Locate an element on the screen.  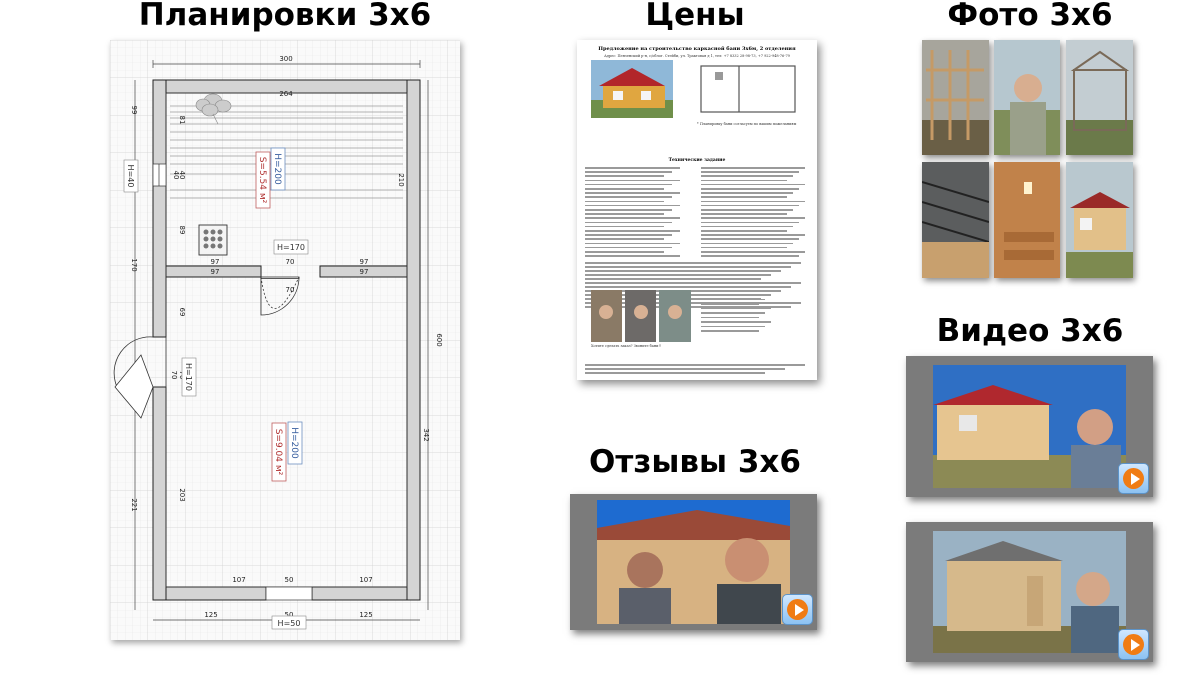
dim-125b: 125 is located at coordinates (365, 615).